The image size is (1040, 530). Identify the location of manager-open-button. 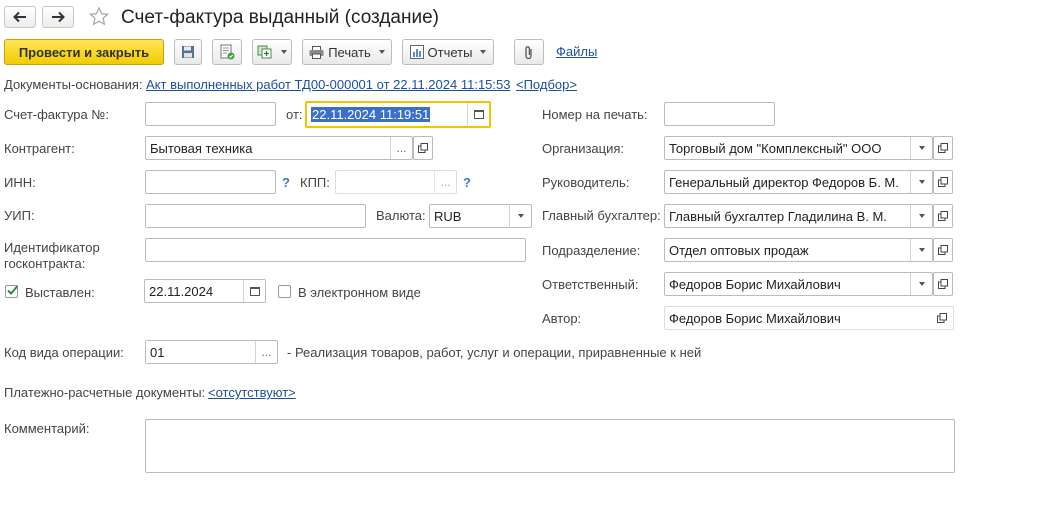
(943, 182).